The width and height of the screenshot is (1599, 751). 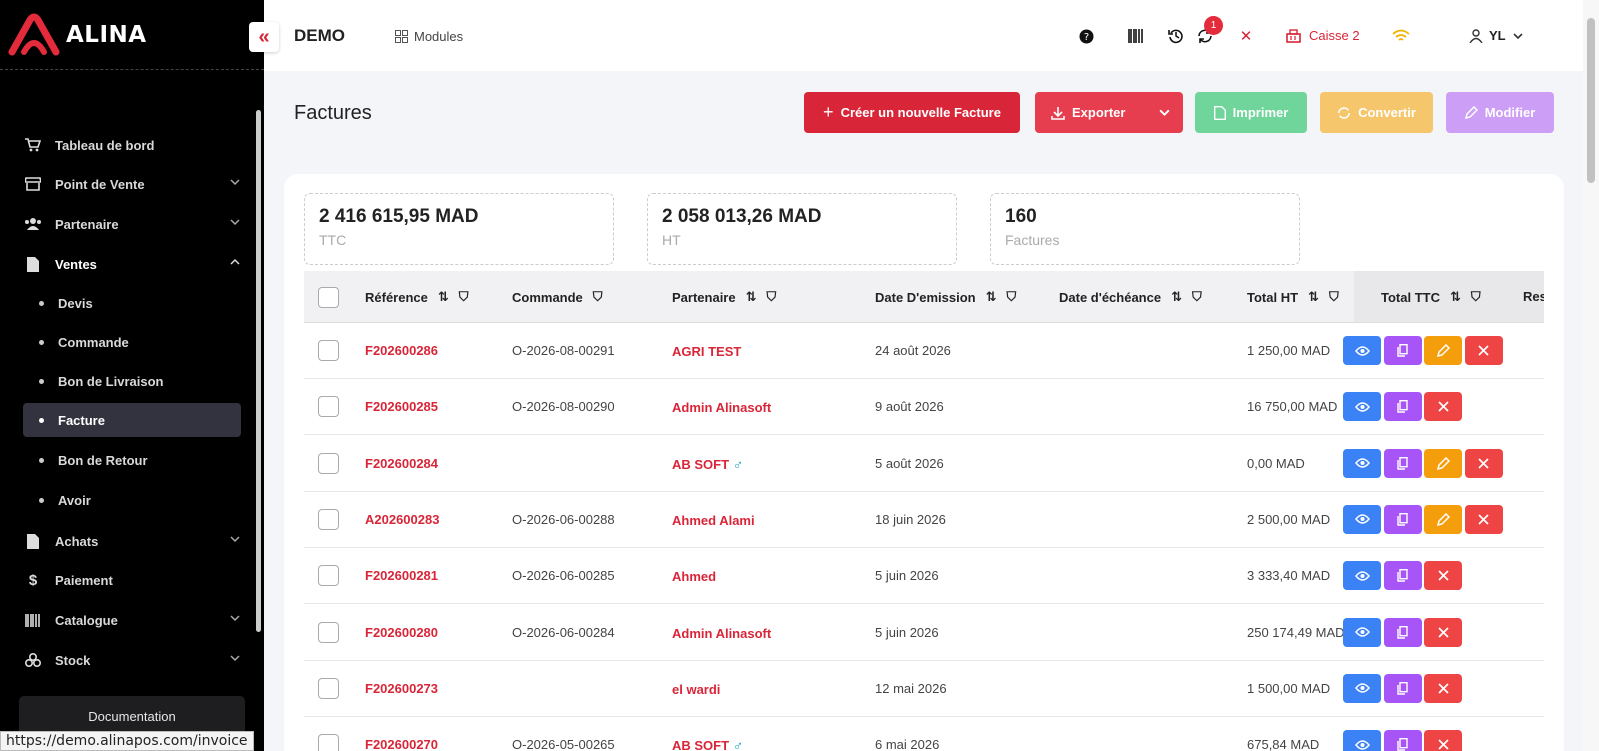 What do you see at coordinates (1136, 36) in the screenshot?
I see `barcode-icon` at bounding box center [1136, 36].